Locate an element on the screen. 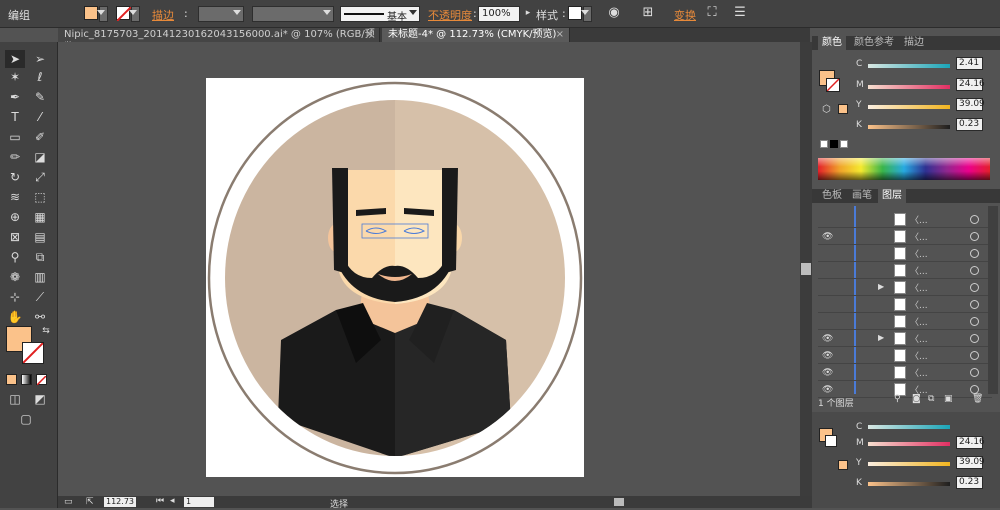 This screenshot has height=510, width=1000. rectangle-tool-icon: ▭ is located at coordinates (15, 137).